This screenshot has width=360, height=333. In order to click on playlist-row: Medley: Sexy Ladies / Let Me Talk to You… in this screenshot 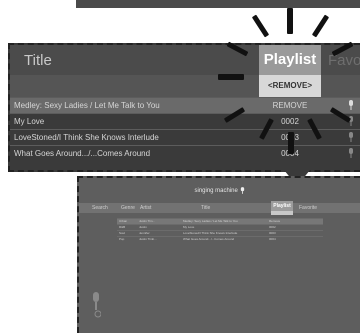, I will do `click(185, 105)`.